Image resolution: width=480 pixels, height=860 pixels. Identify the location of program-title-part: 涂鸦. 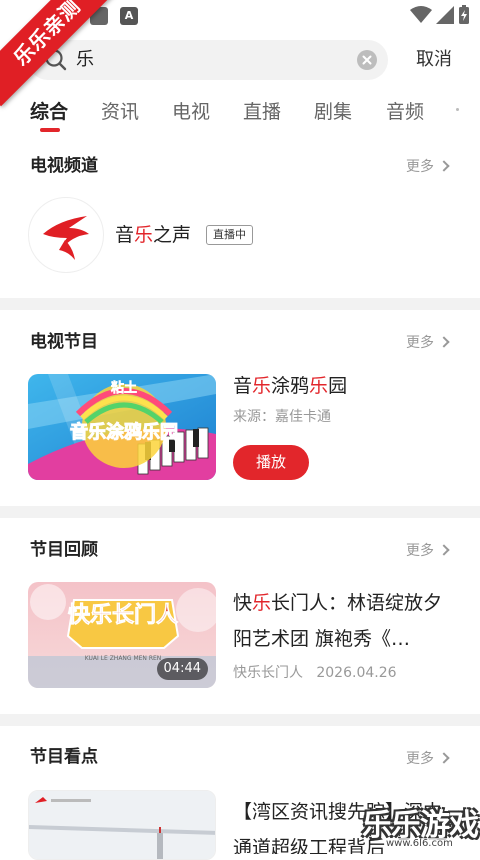
(290, 386).